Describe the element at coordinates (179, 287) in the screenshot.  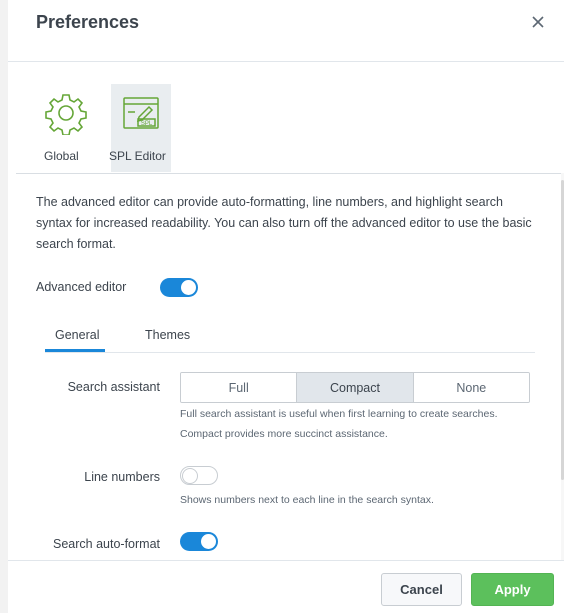
I see `advanced-editor-toggle` at that location.